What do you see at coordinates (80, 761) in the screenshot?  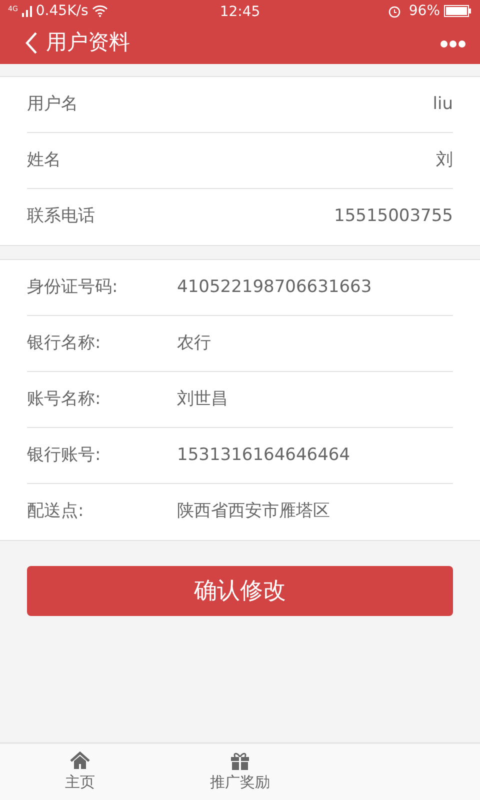 I see `home-icon` at bounding box center [80, 761].